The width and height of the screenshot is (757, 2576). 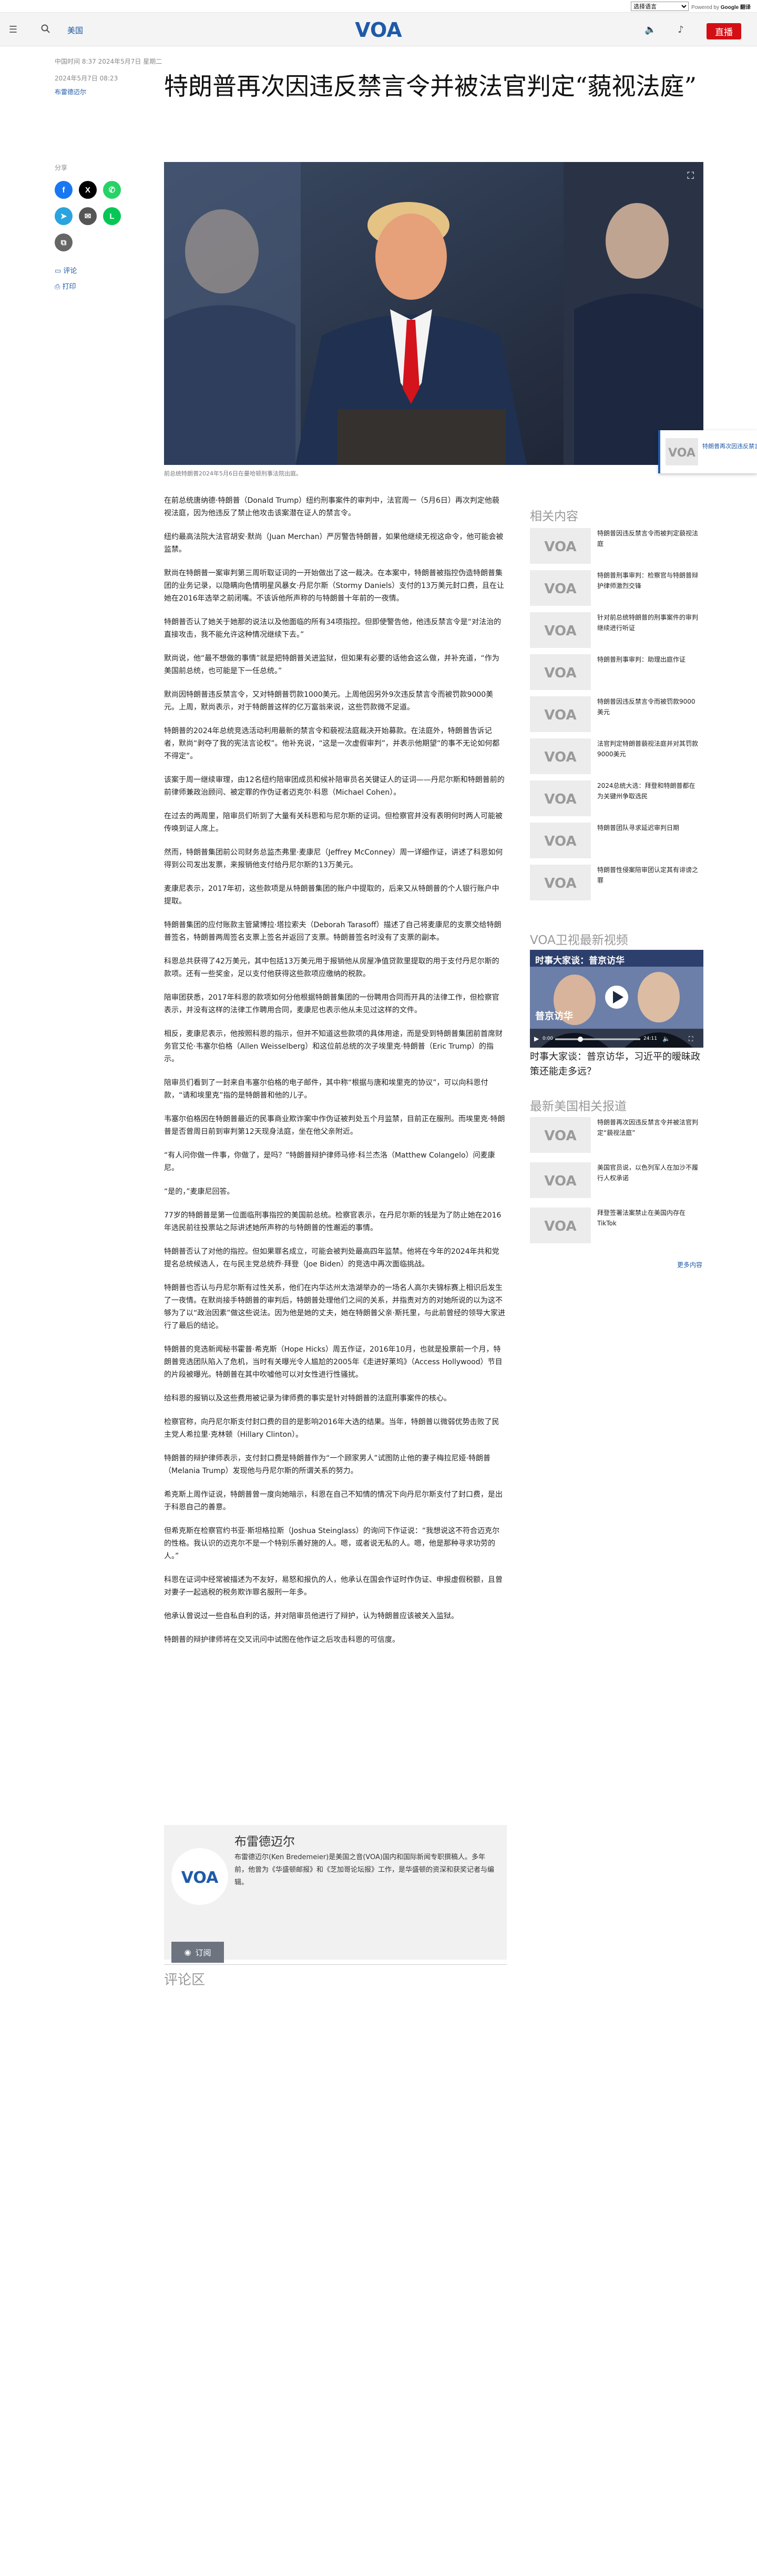 I want to click on related-item: VOA 特朗普刑事审判：检察官与特朗普辩护律师激烈交锋, so click(x=616, y=589).